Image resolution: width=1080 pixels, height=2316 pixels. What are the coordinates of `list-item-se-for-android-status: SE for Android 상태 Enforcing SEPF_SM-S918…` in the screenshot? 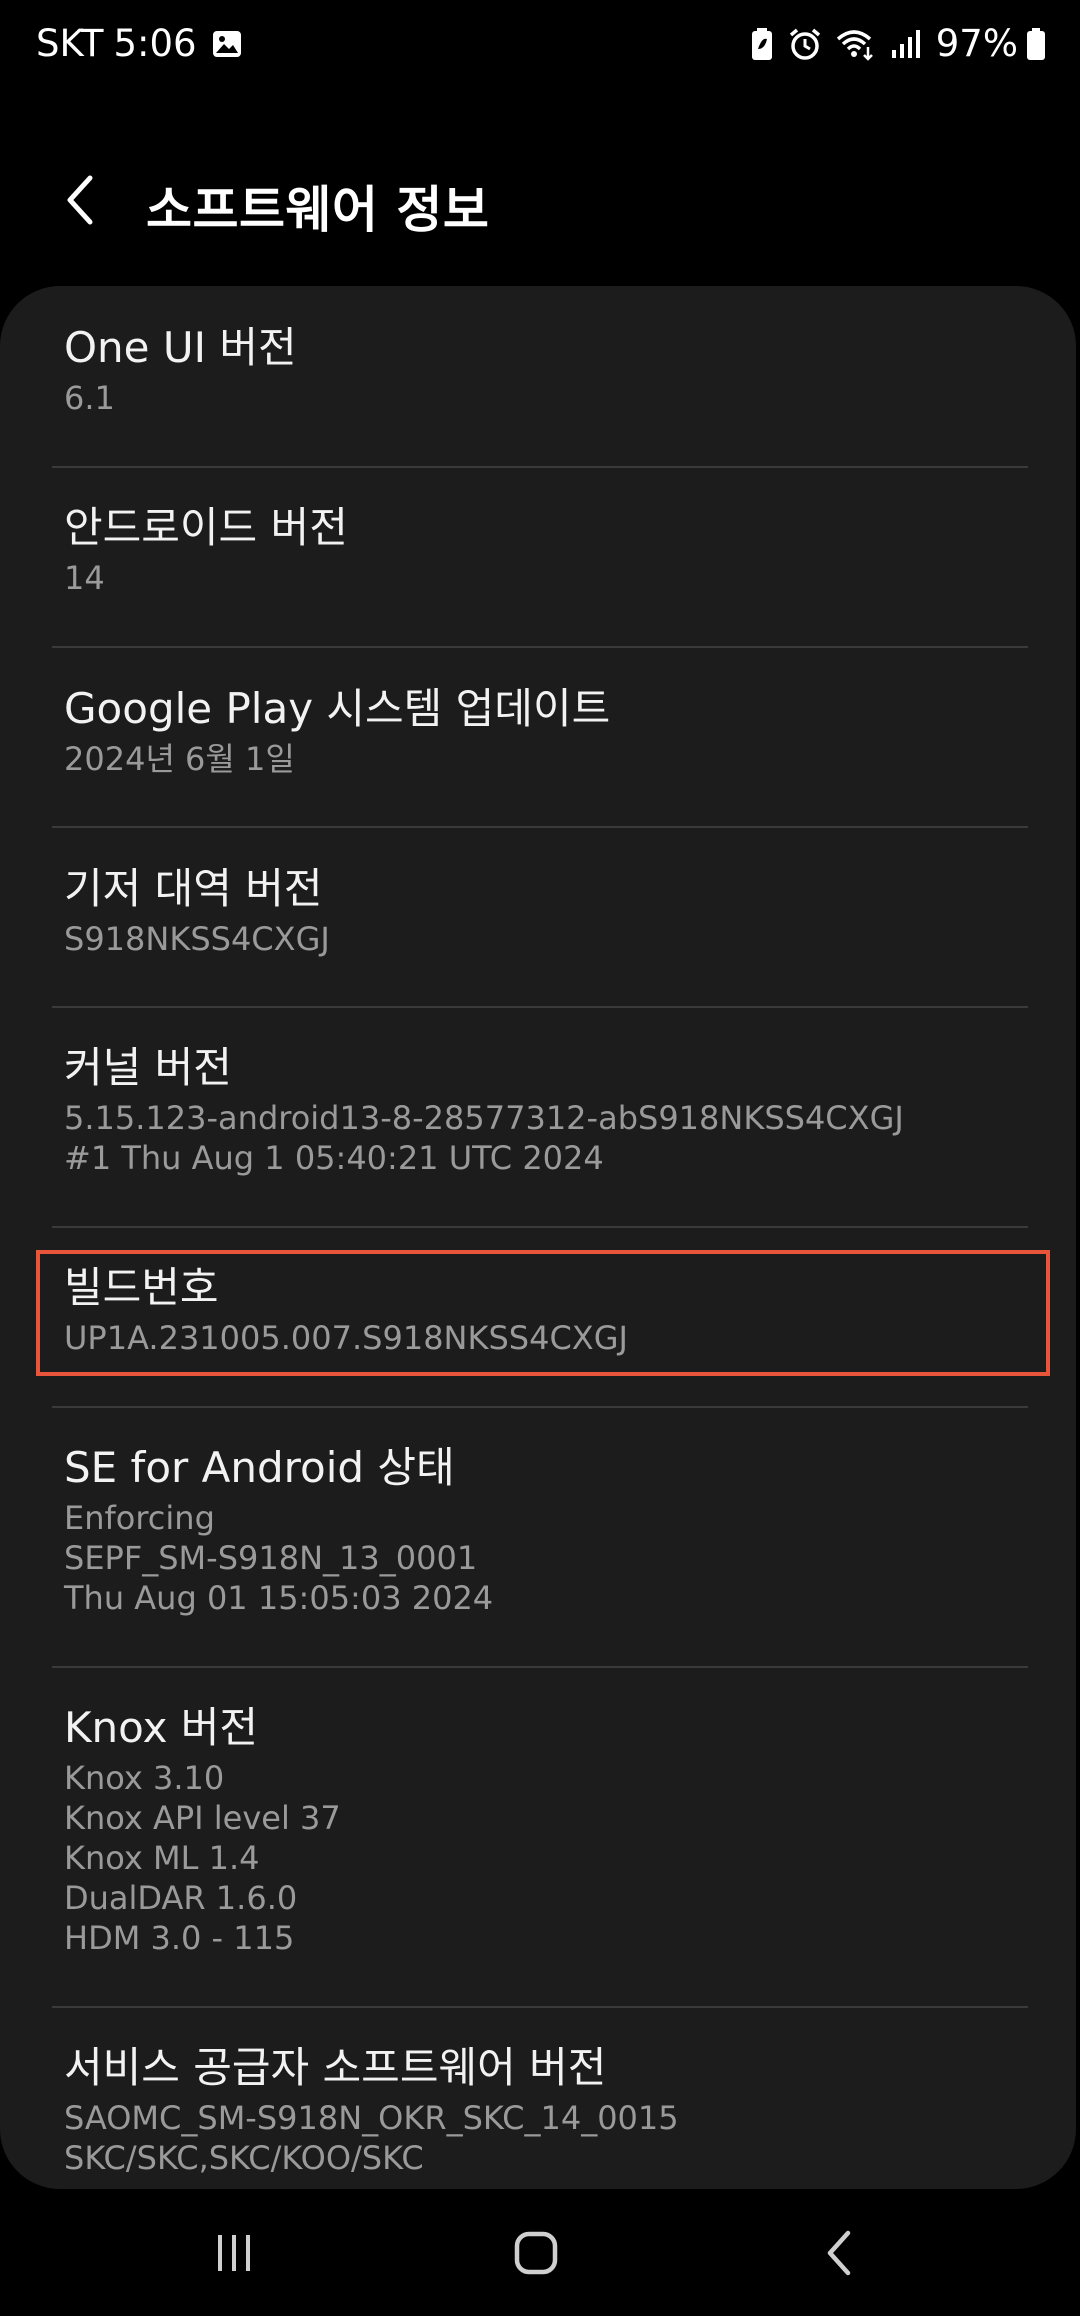 It's located at (544, 1529).